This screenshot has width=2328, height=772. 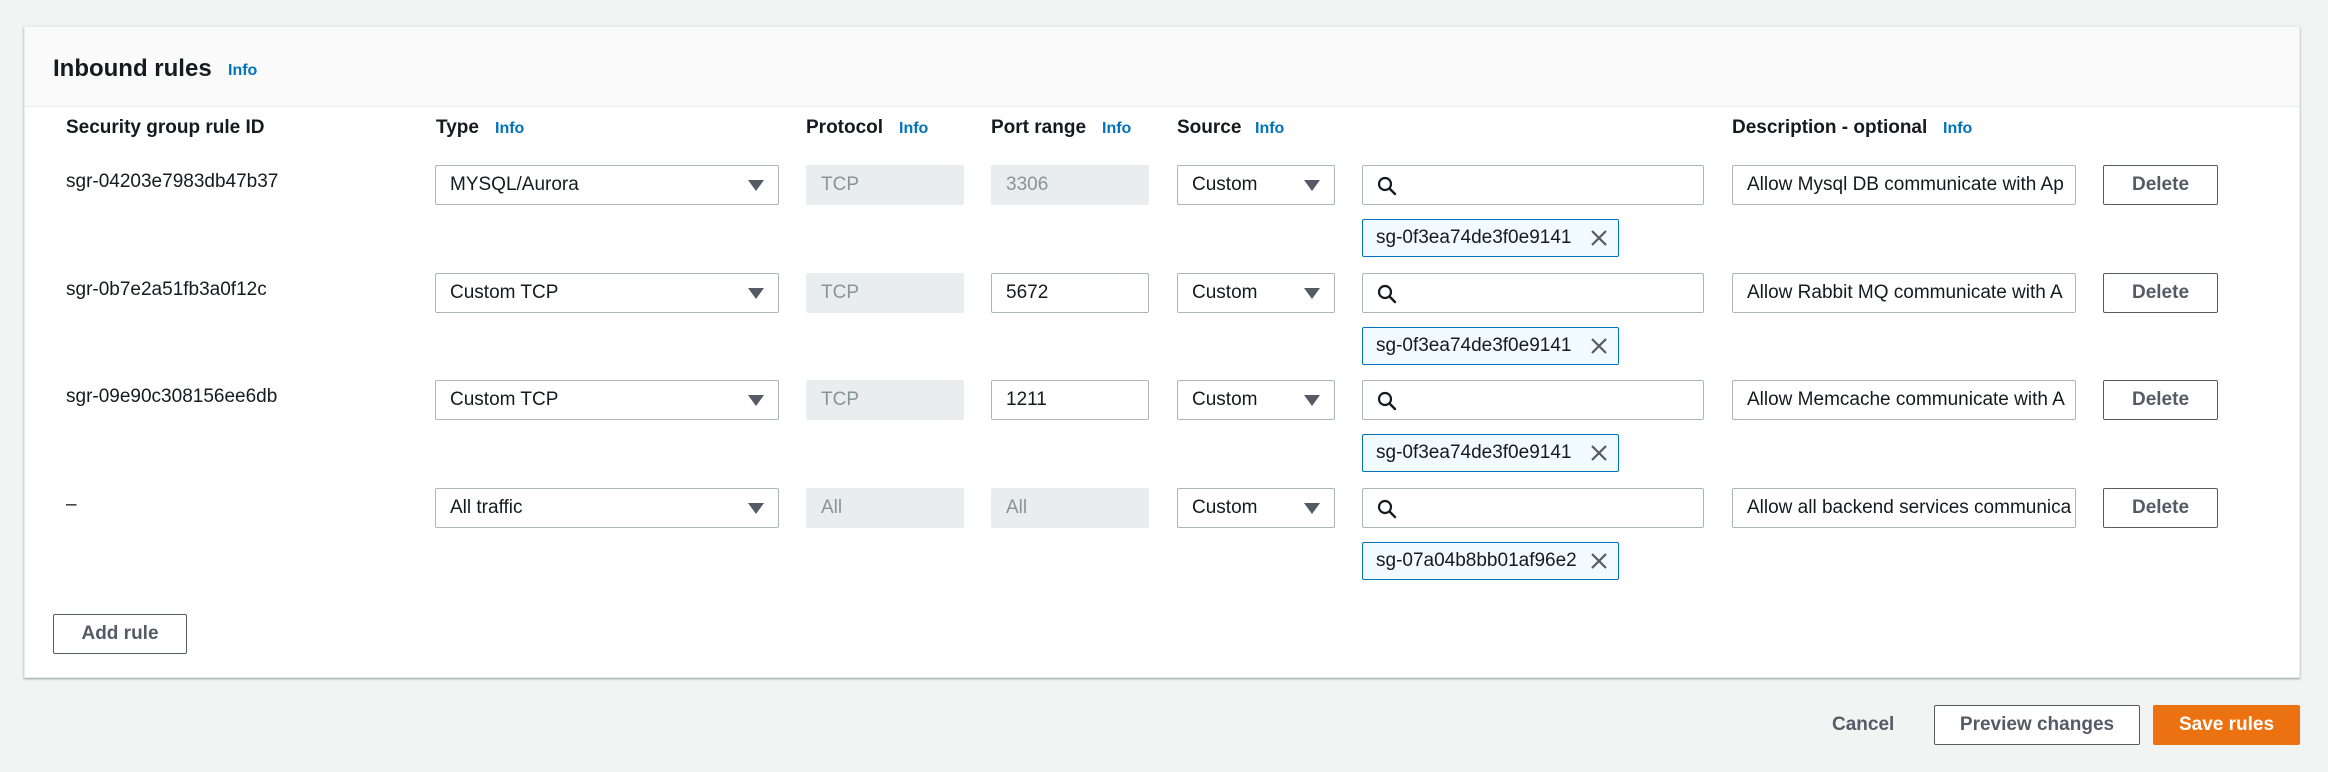 I want to click on type-select-value: All traffic, so click(x=486, y=507).